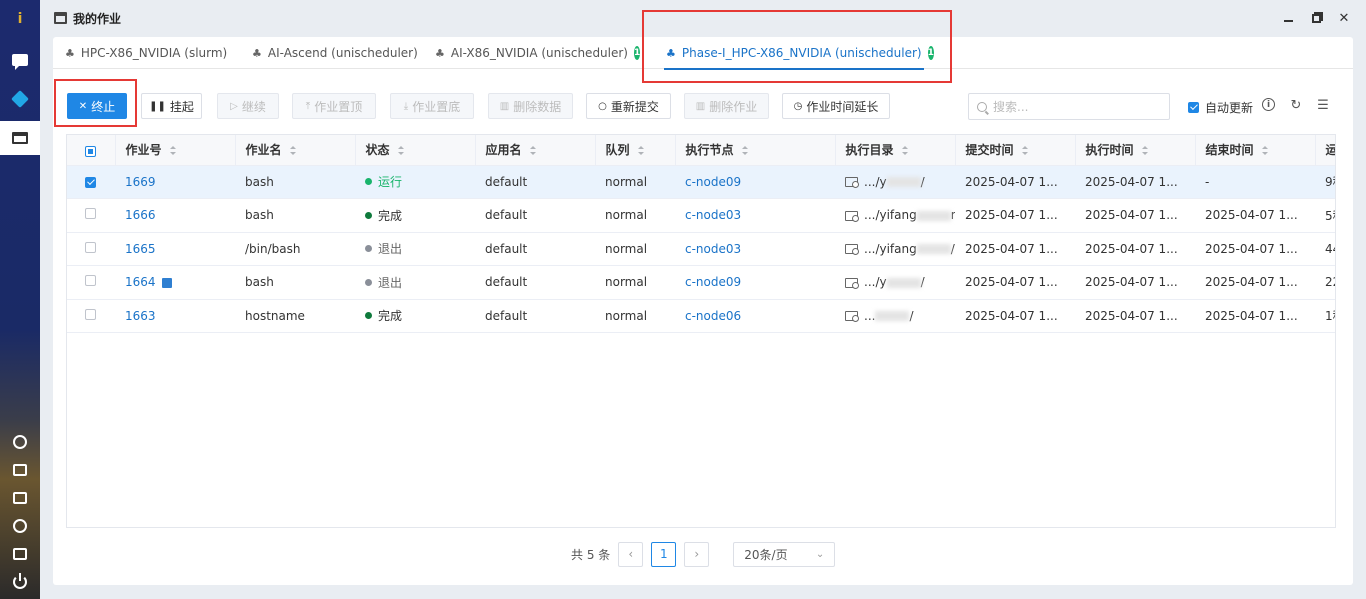 This screenshot has height=599, width=1366. I want to click on close-button: ✕, so click(1344, 18).